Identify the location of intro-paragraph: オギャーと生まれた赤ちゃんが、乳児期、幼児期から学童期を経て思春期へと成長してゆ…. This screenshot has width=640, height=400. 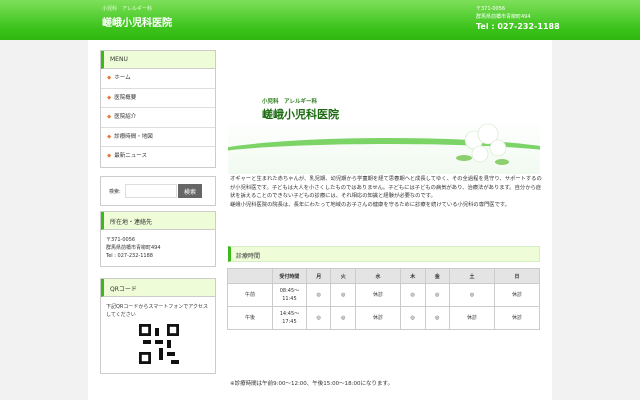
(386, 187).